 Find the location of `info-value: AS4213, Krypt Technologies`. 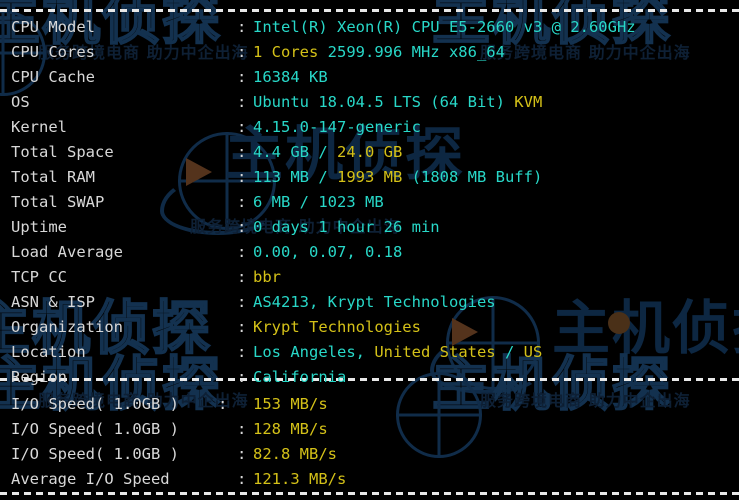

info-value: AS4213, Krypt Technologies is located at coordinates (374, 302).